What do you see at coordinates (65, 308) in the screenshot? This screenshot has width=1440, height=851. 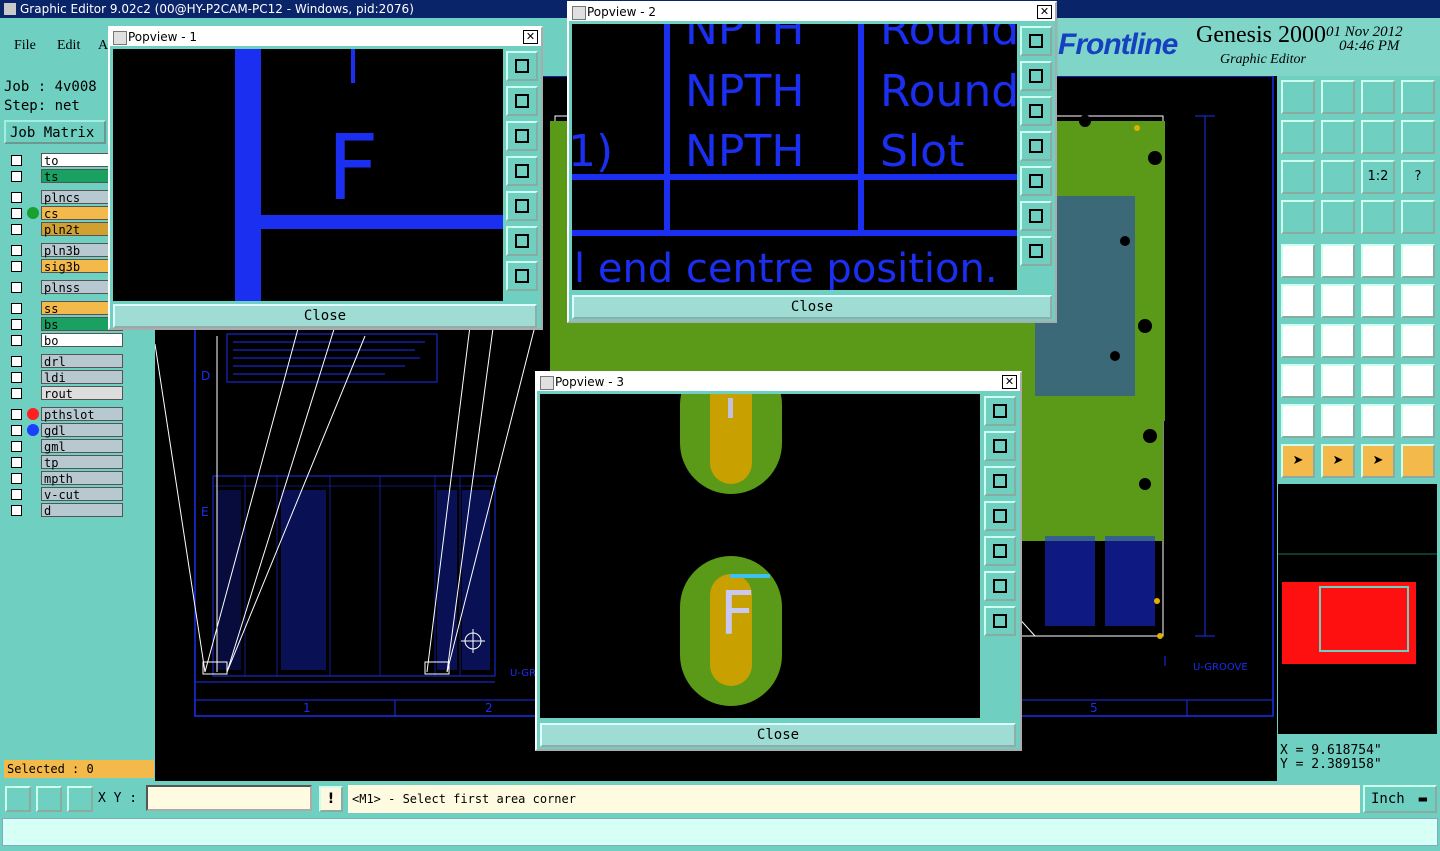 I see `layer-row-ss: ss` at bounding box center [65, 308].